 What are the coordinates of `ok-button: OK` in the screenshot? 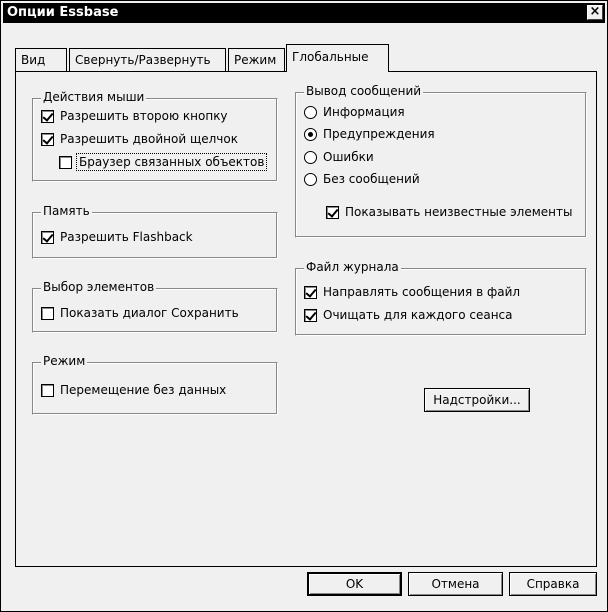 It's located at (354, 584).